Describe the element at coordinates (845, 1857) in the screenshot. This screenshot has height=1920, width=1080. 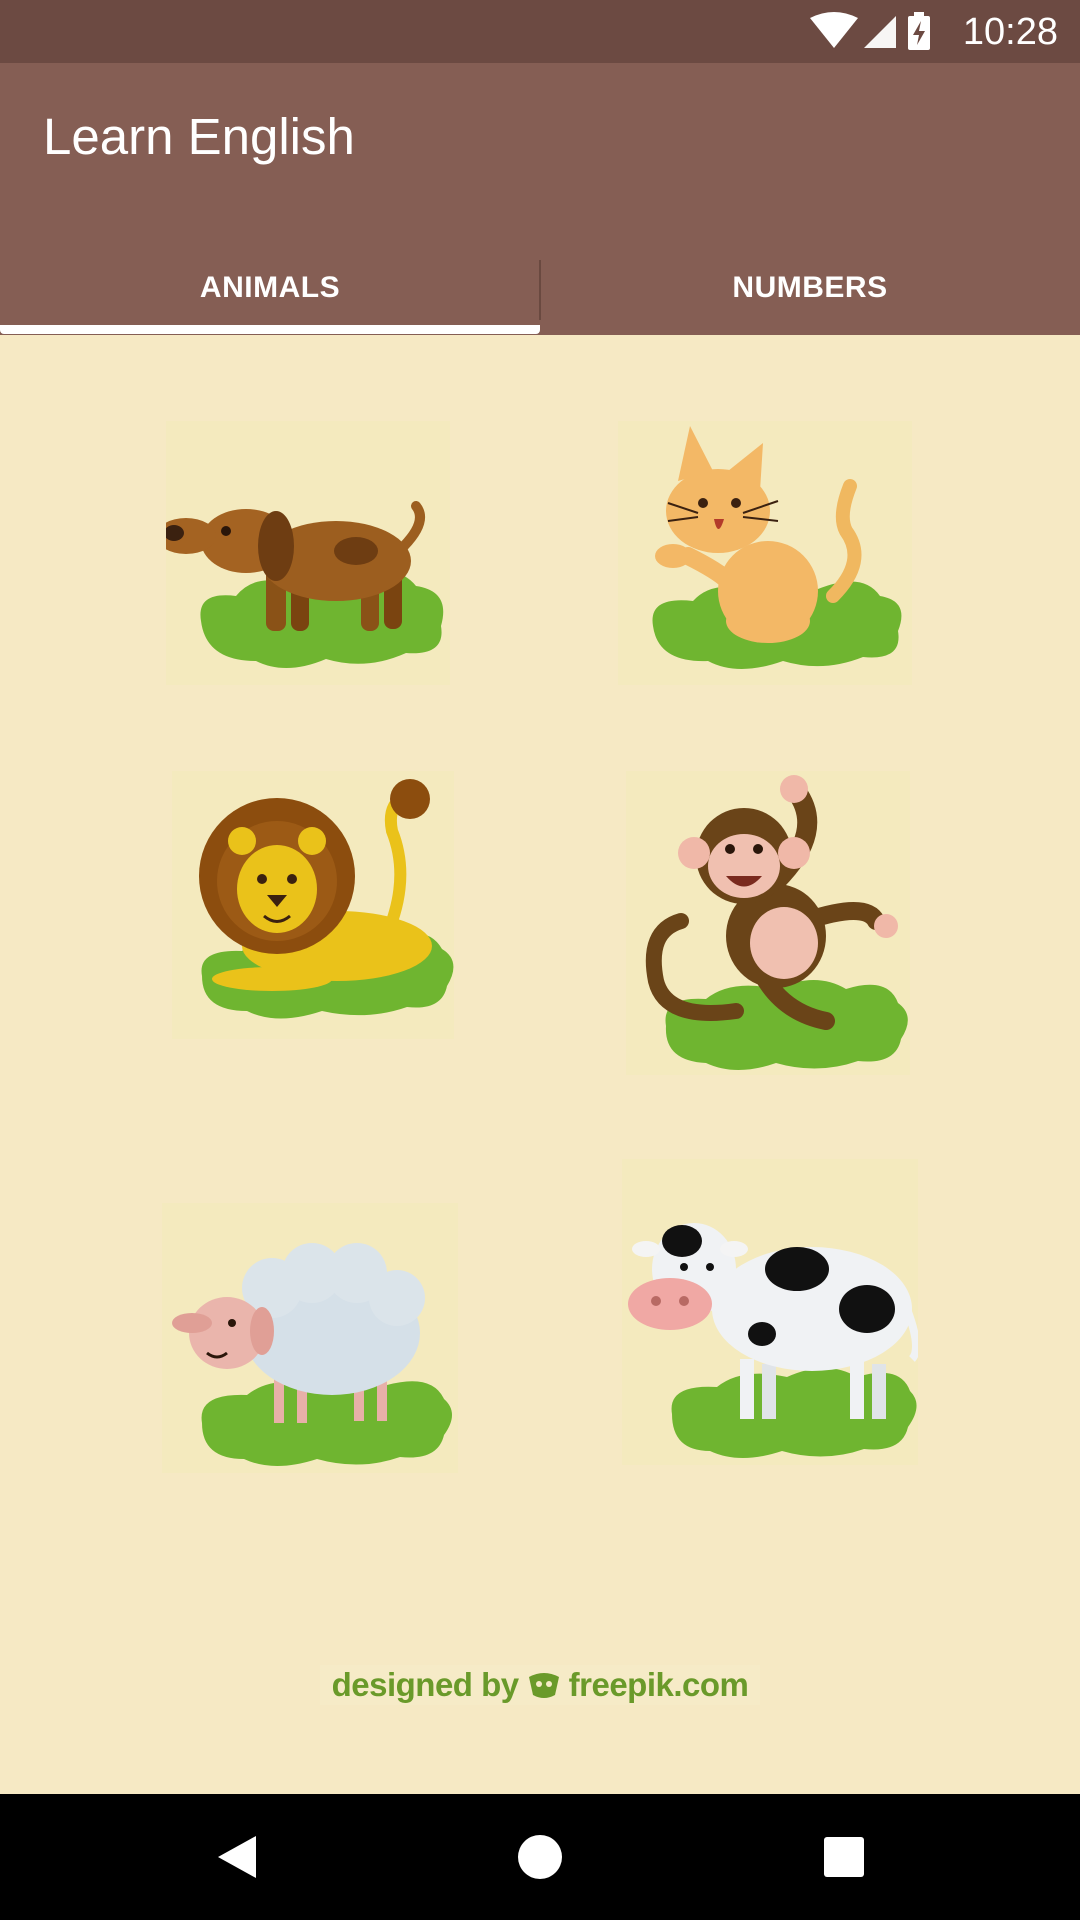
I see `recents-icon` at that location.